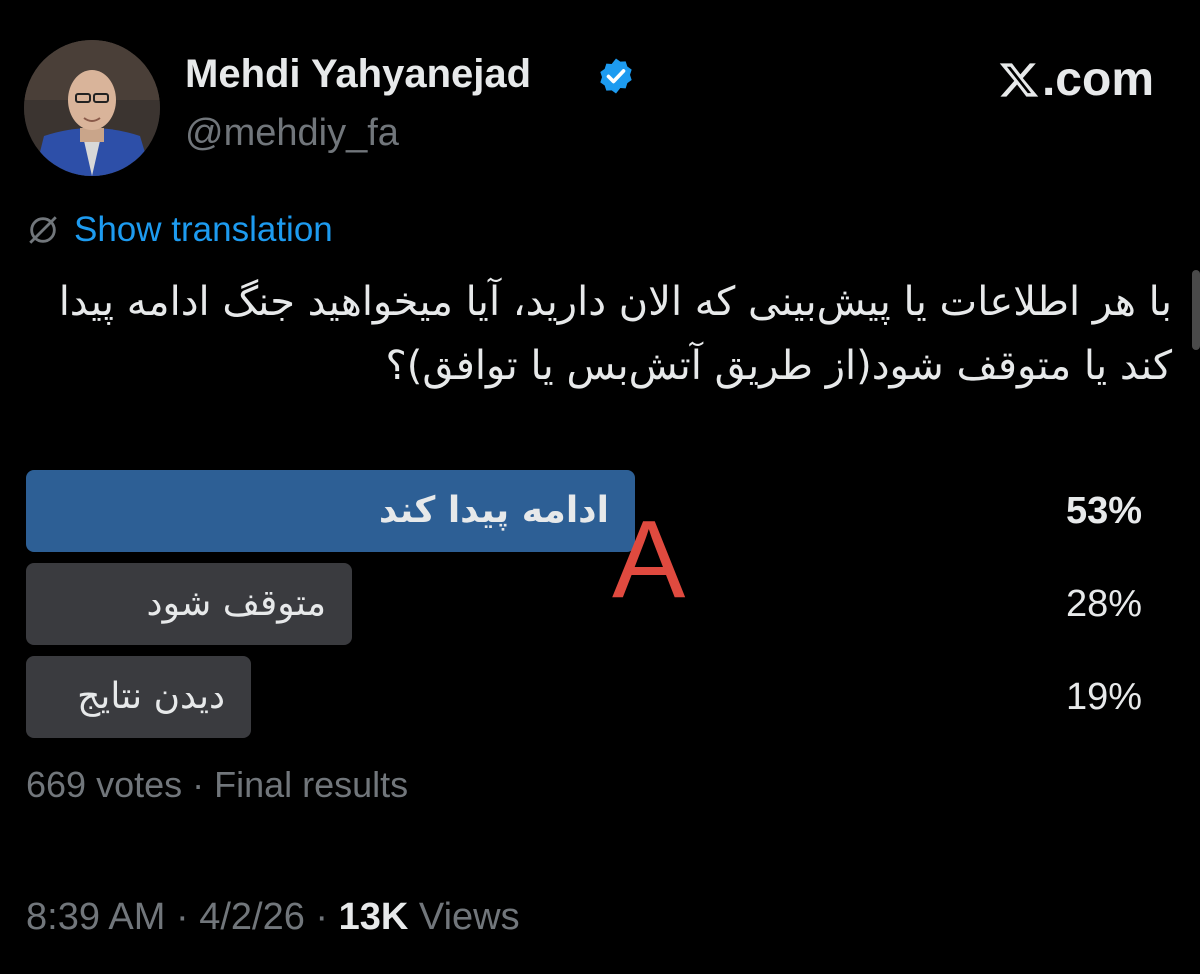  Describe the element at coordinates (95, 917) in the screenshot. I see `tweet-time: 8:39 AM` at that location.